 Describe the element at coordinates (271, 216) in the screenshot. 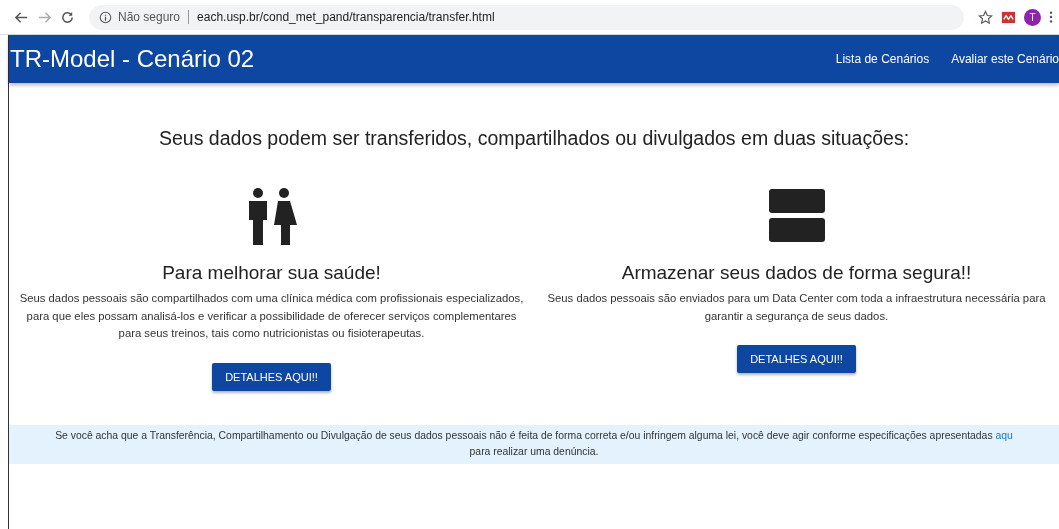

I see `people-icon` at that location.